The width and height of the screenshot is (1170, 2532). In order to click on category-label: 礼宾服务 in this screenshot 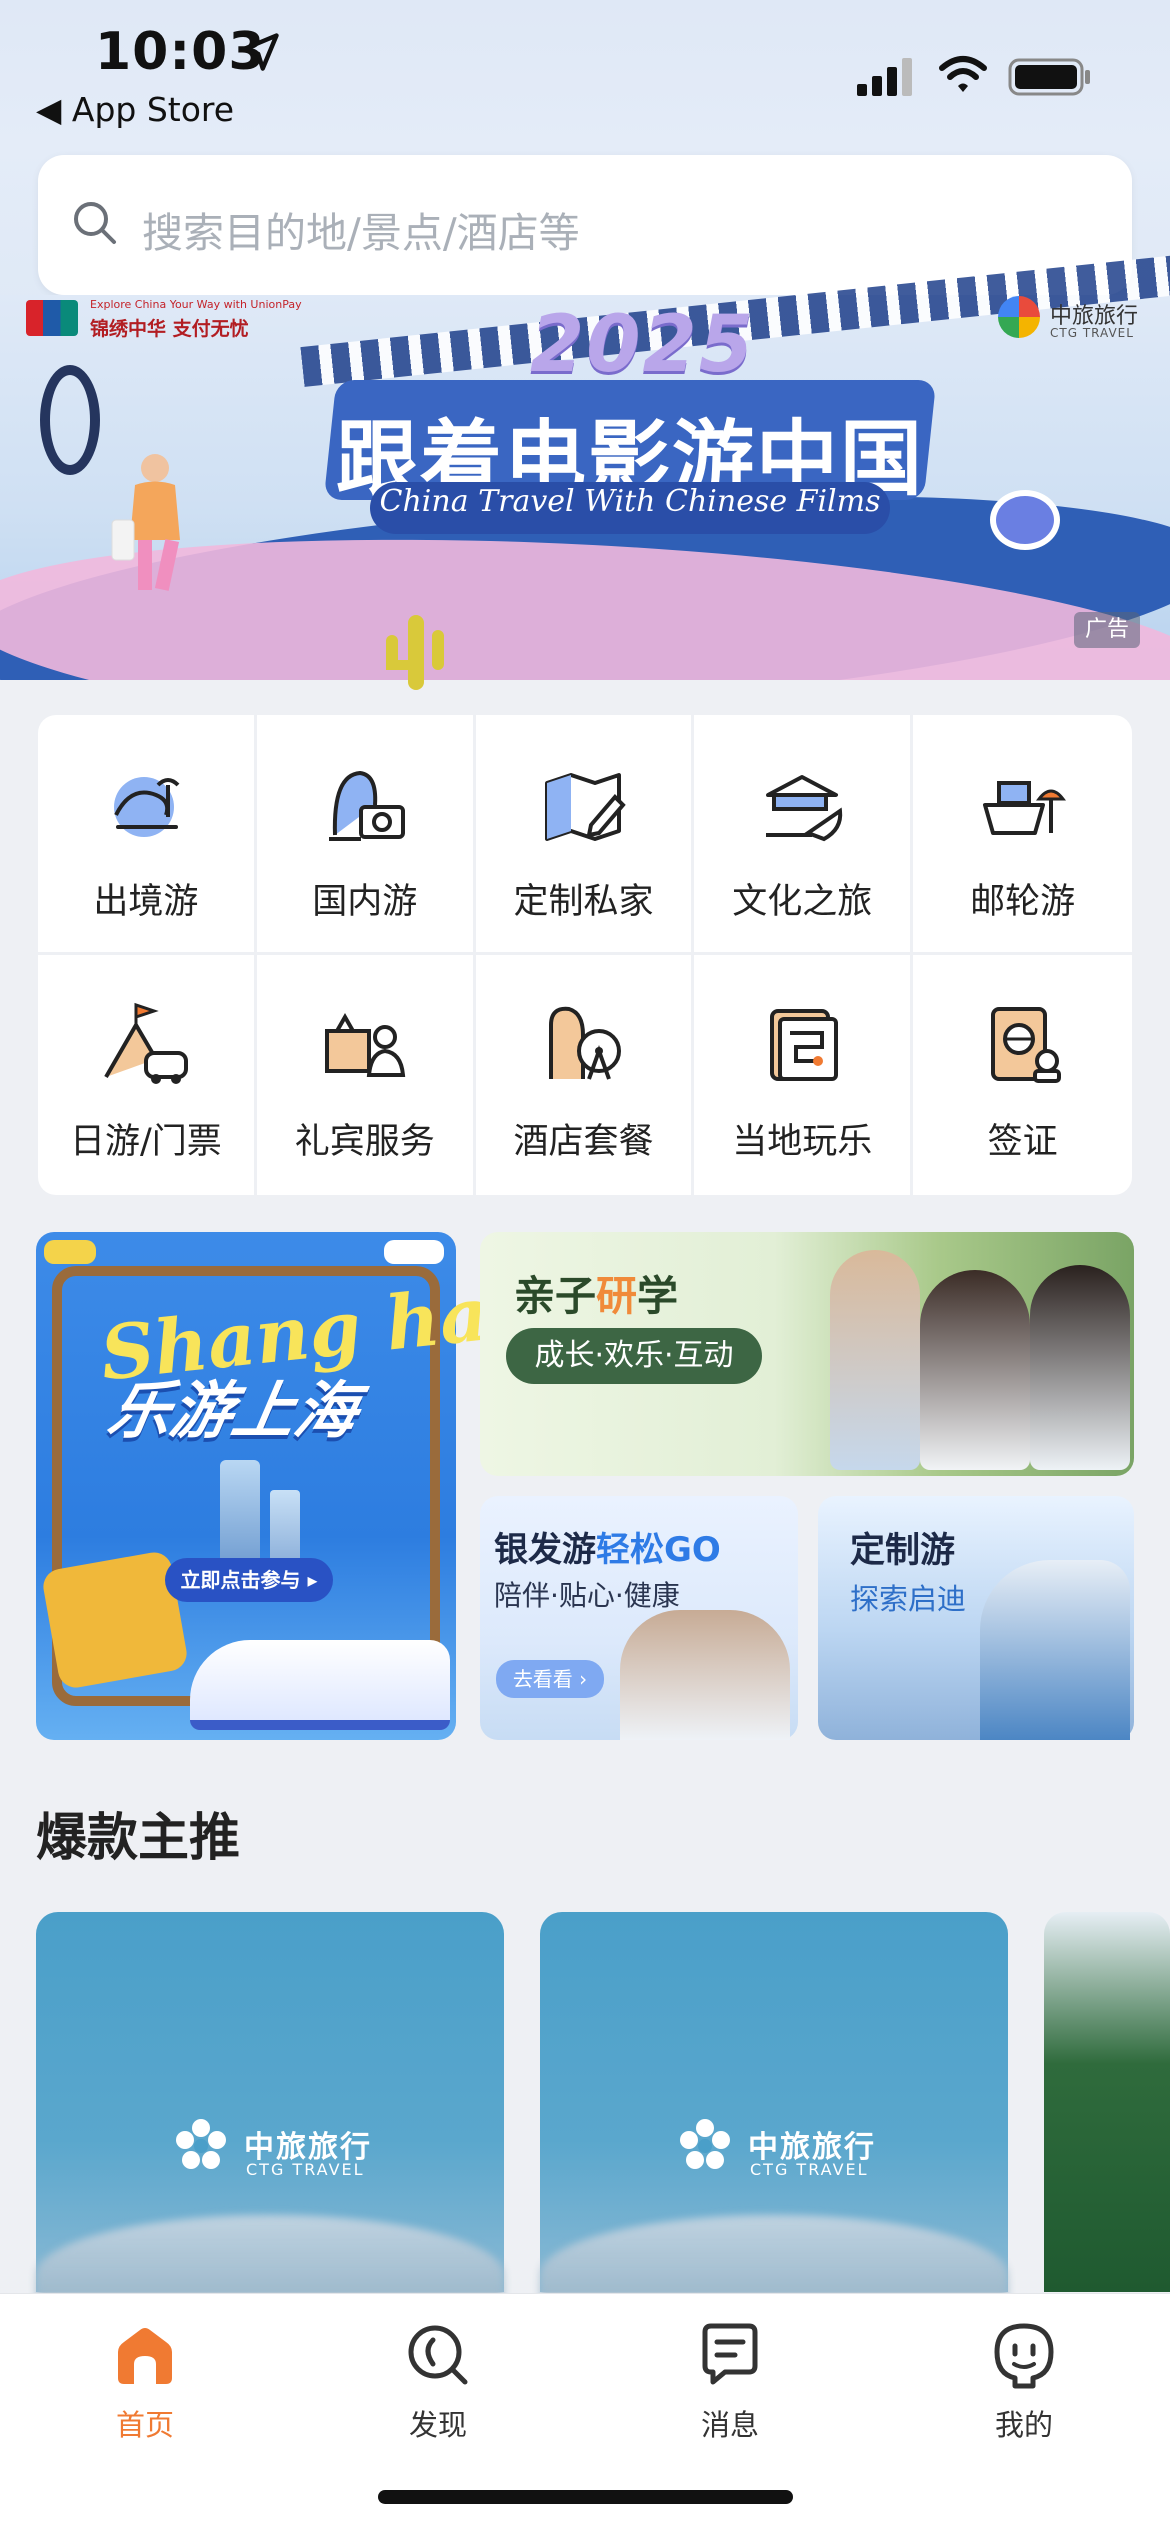, I will do `click(364, 1142)`.